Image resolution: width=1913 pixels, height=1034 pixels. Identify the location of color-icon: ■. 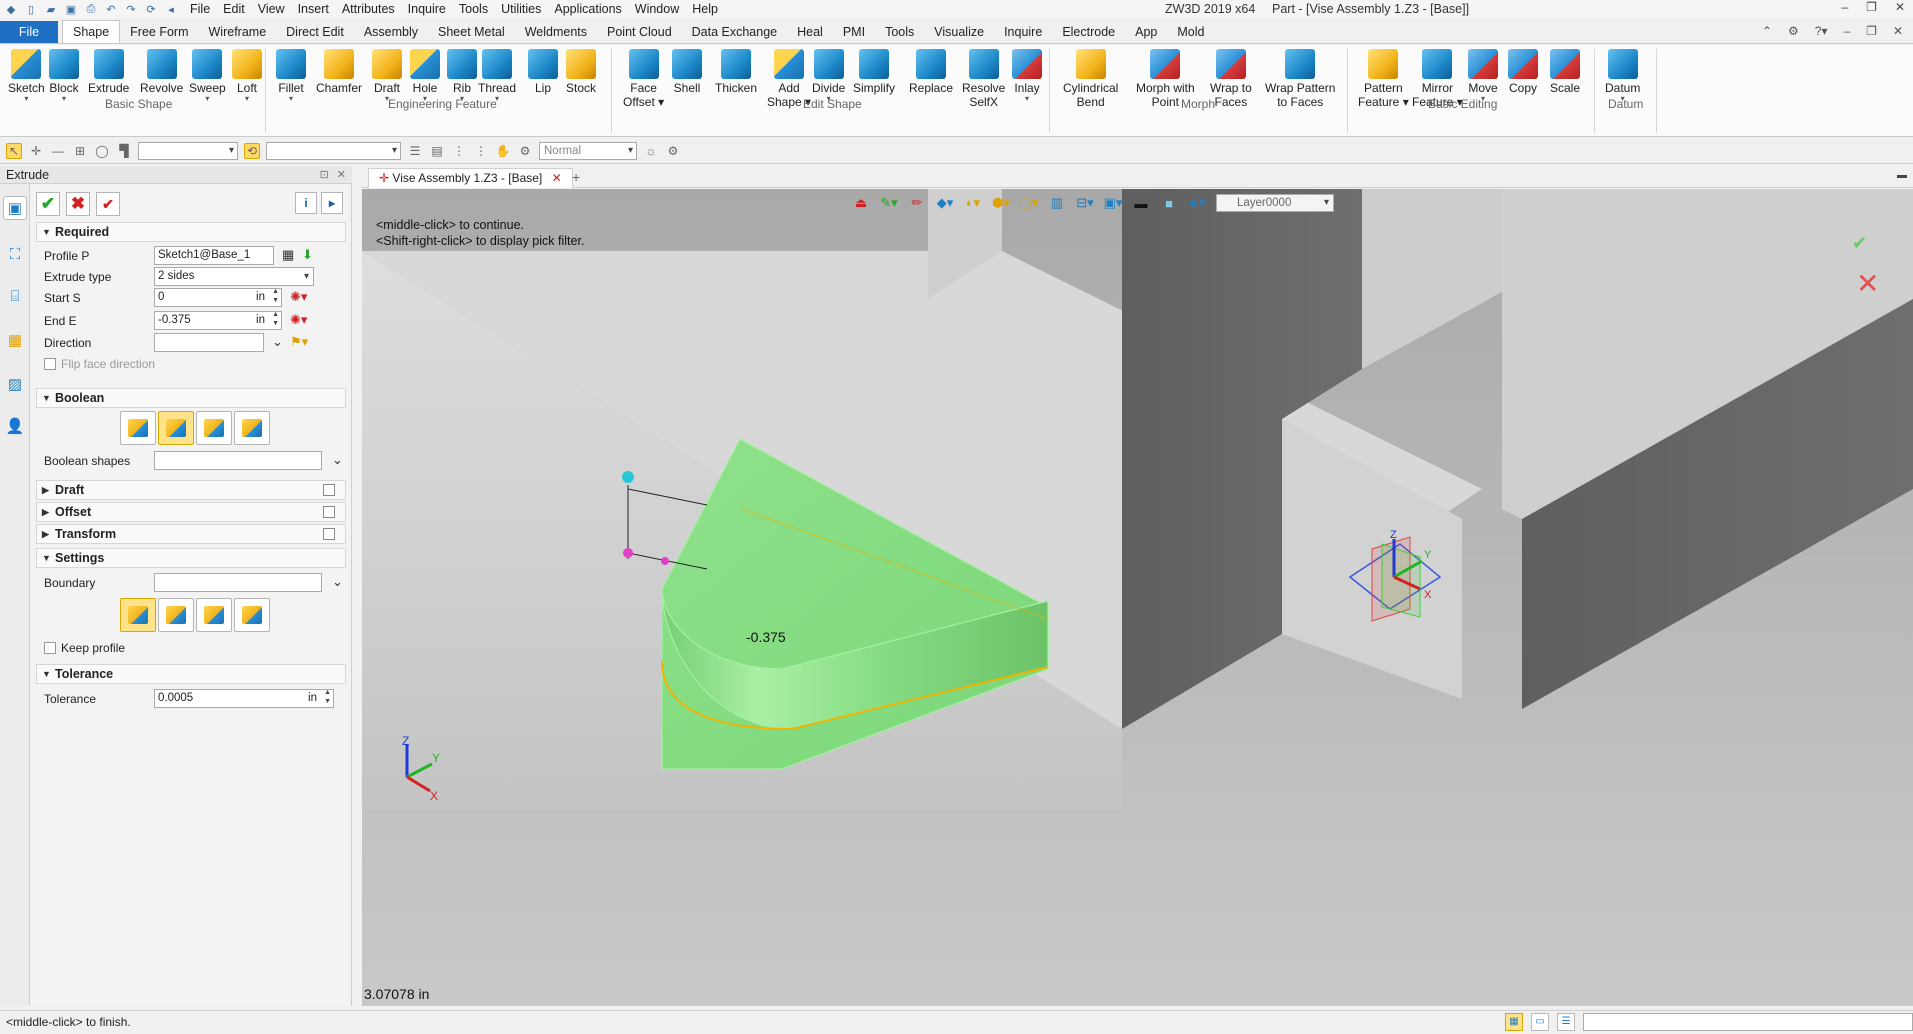
(1169, 203).